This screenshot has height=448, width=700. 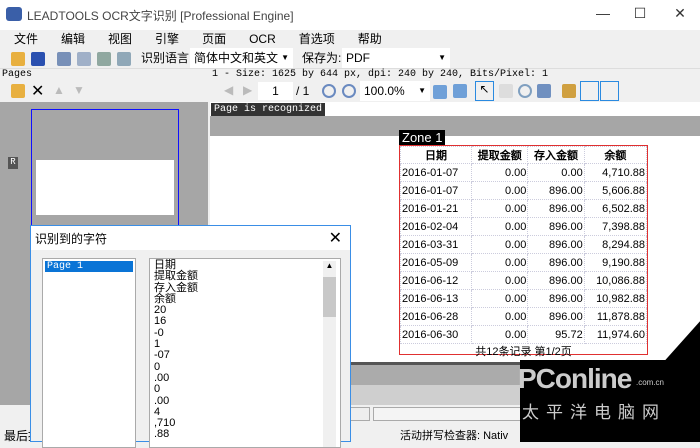 I want to click on menu-view: 视图, so click(x=117, y=39).